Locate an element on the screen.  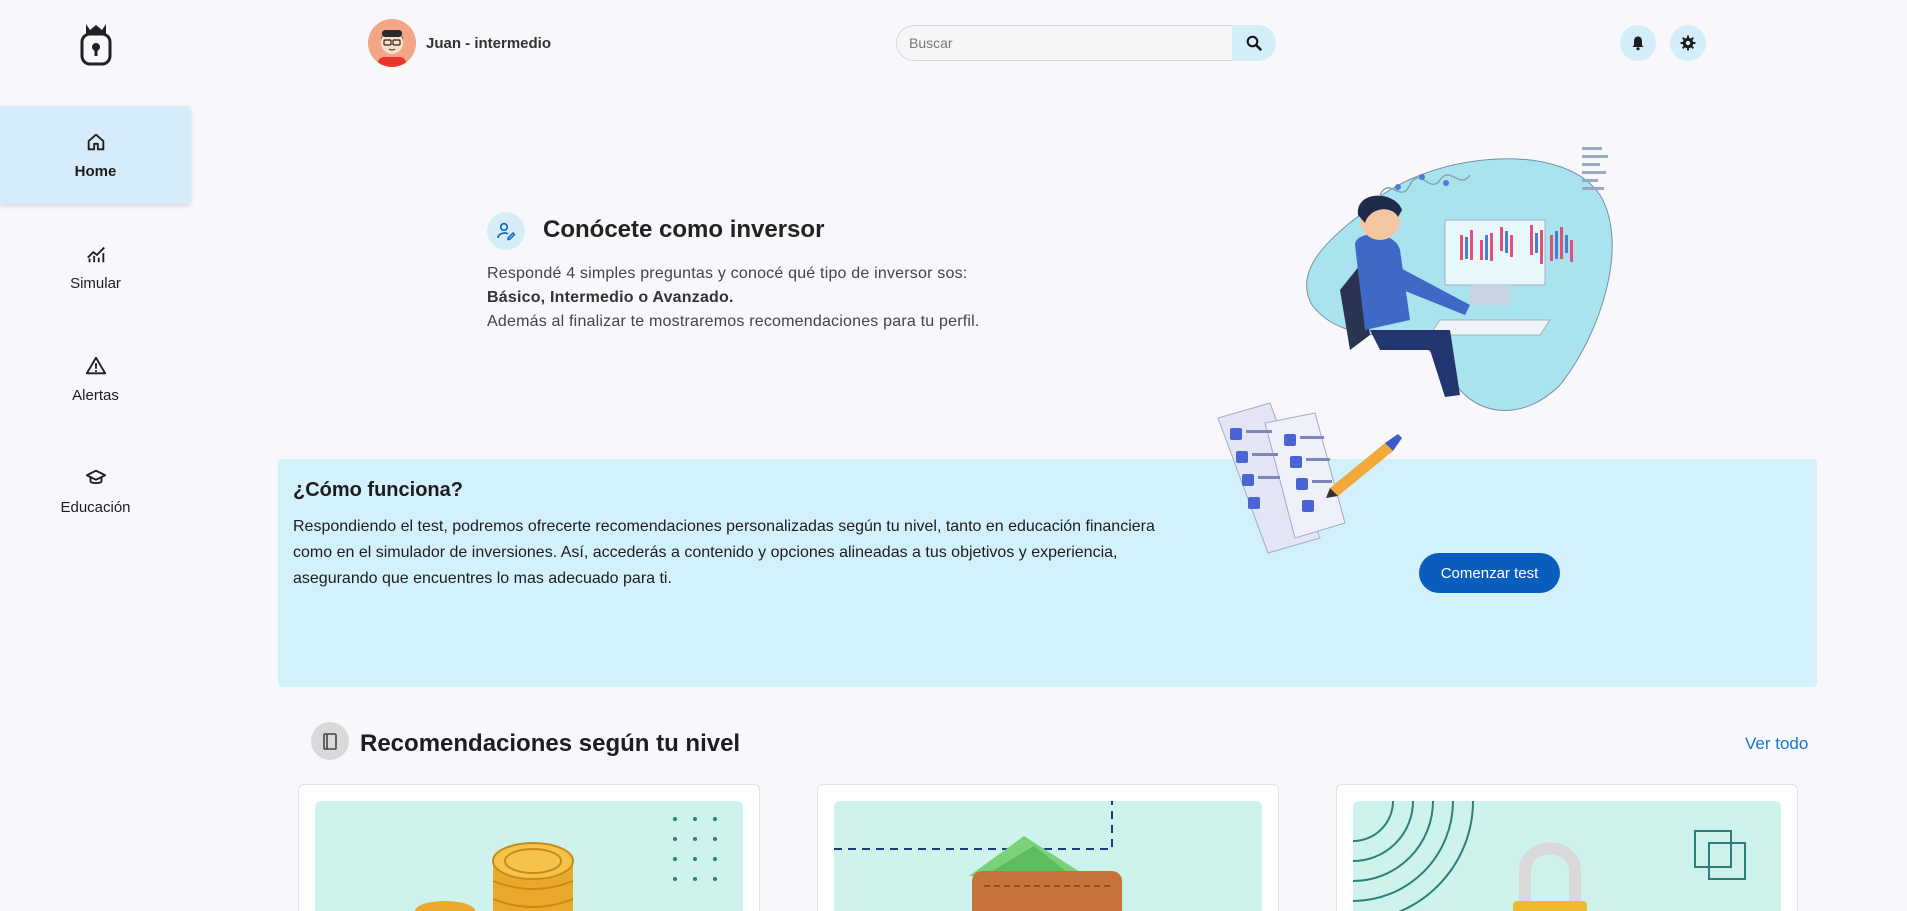
search-bar is located at coordinates (1086, 43).